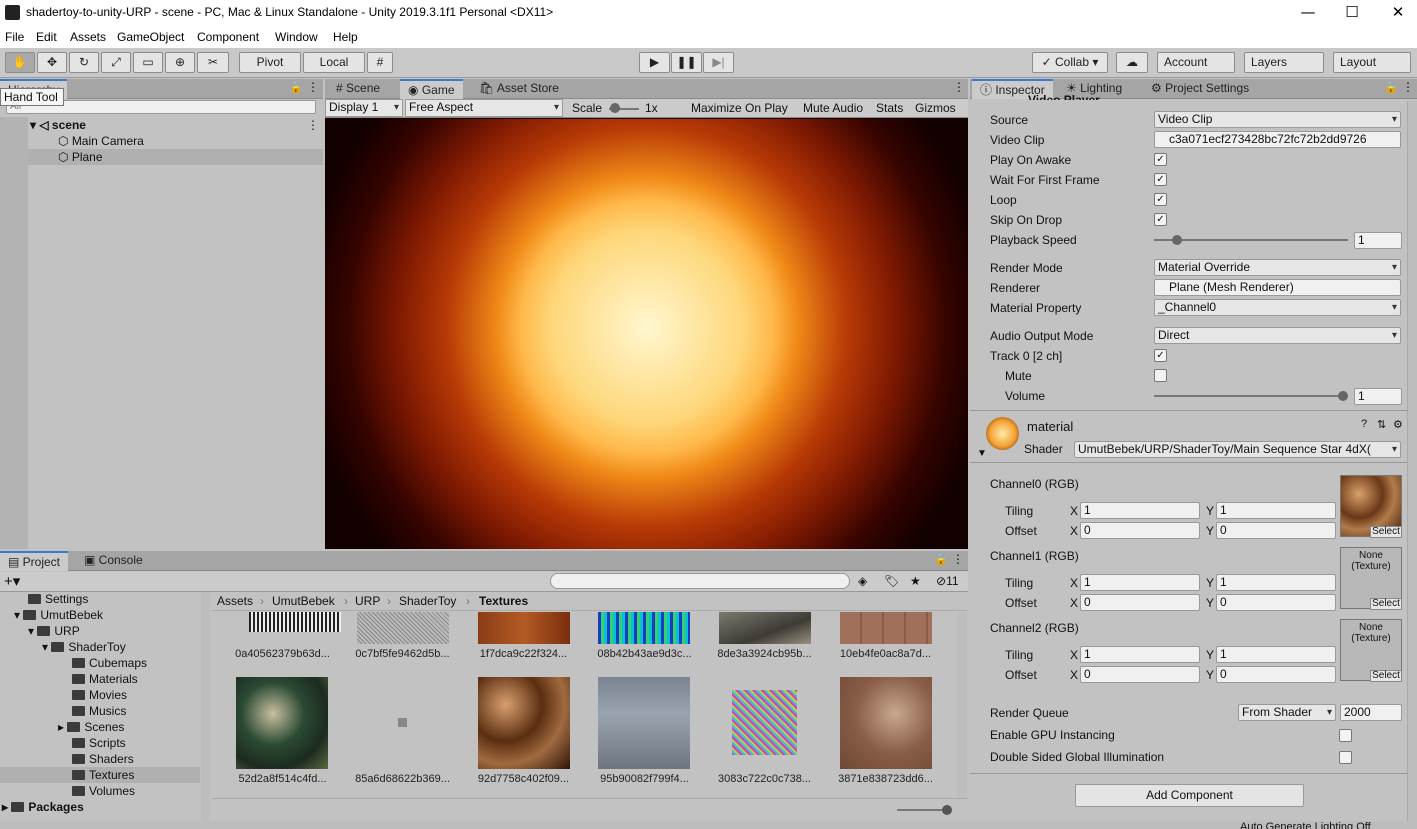 This screenshot has height=829, width=1417. What do you see at coordinates (113, 561) in the screenshot?
I see `tab-console: ▣ Console` at bounding box center [113, 561].